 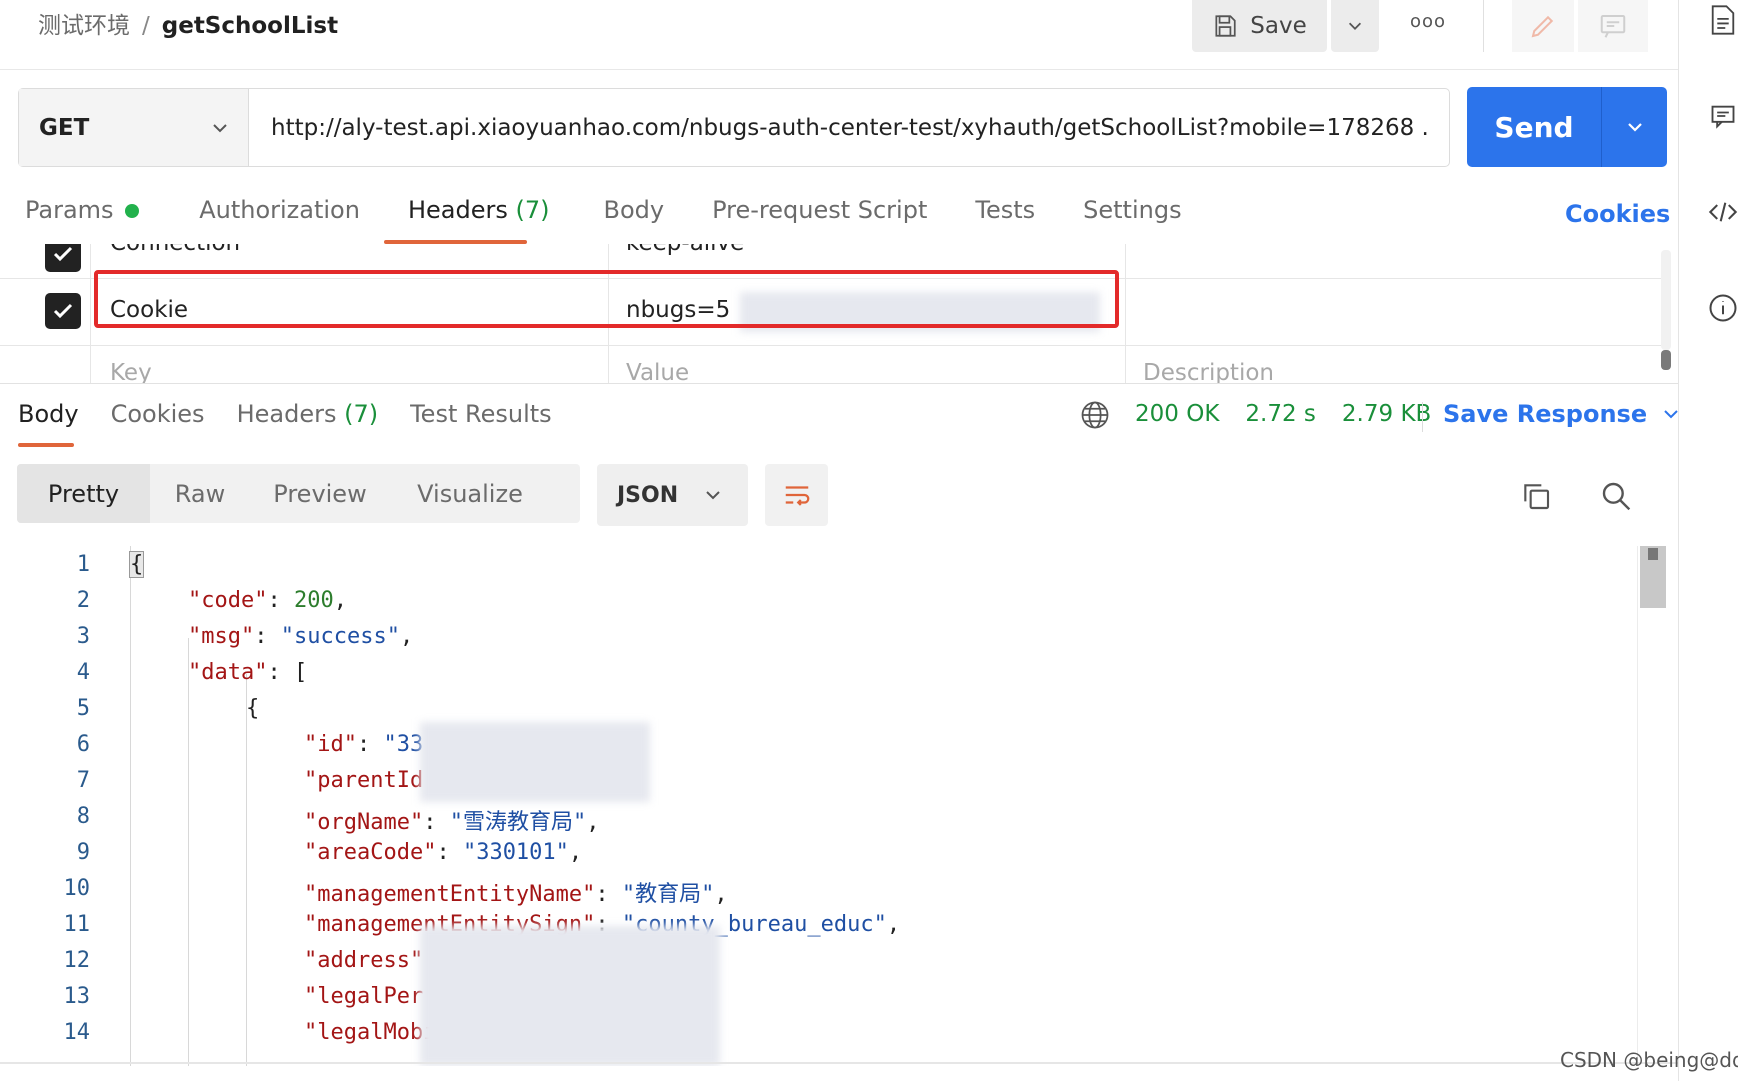 I want to click on response-tab-headers-label: Headers, so click(x=287, y=414).